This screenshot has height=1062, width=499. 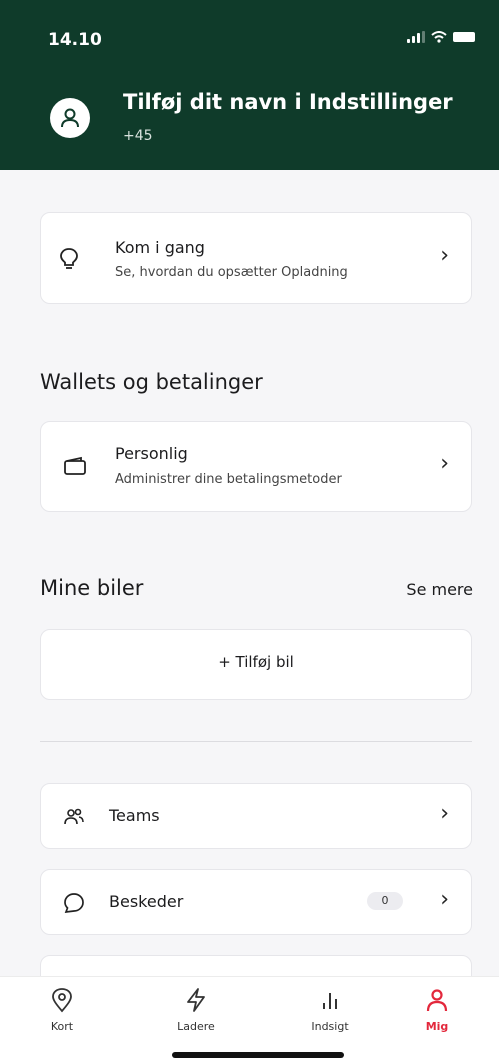 What do you see at coordinates (138, 136) in the screenshot?
I see `profile-phone: +45` at bounding box center [138, 136].